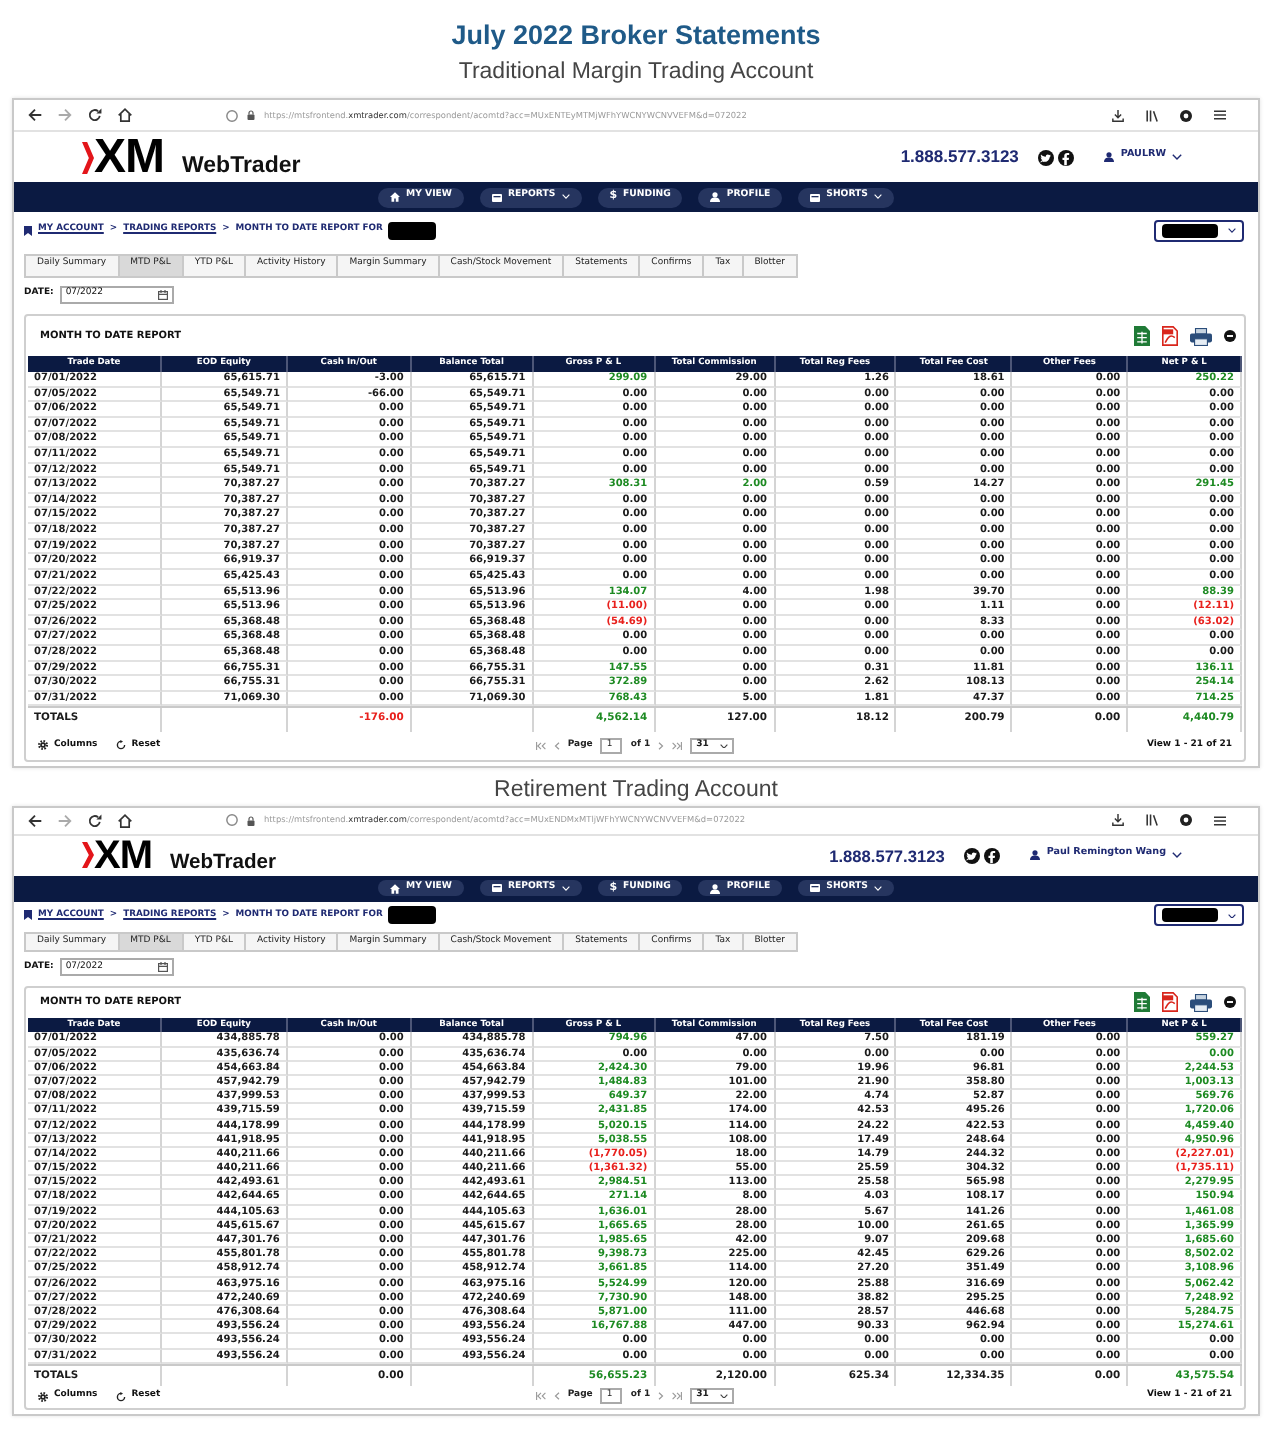  I want to click on page-heading: July 2022 Broker Statements, so click(636, 36).